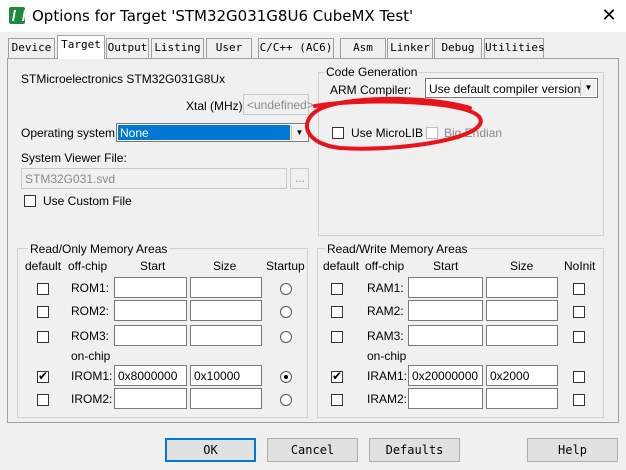  I want to click on cancel-button: Cancel, so click(312, 450).